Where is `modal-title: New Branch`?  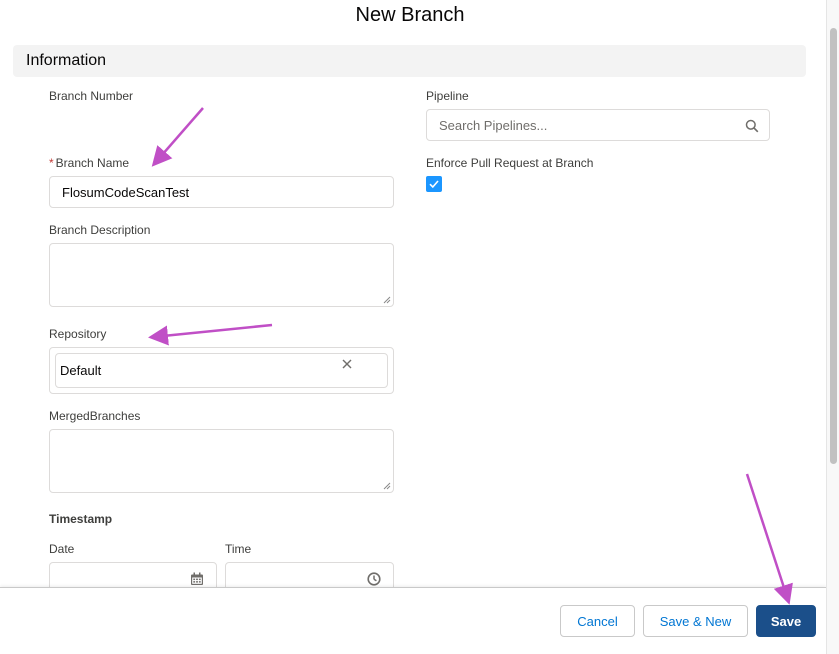
modal-title: New Branch is located at coordinates (410, 15).